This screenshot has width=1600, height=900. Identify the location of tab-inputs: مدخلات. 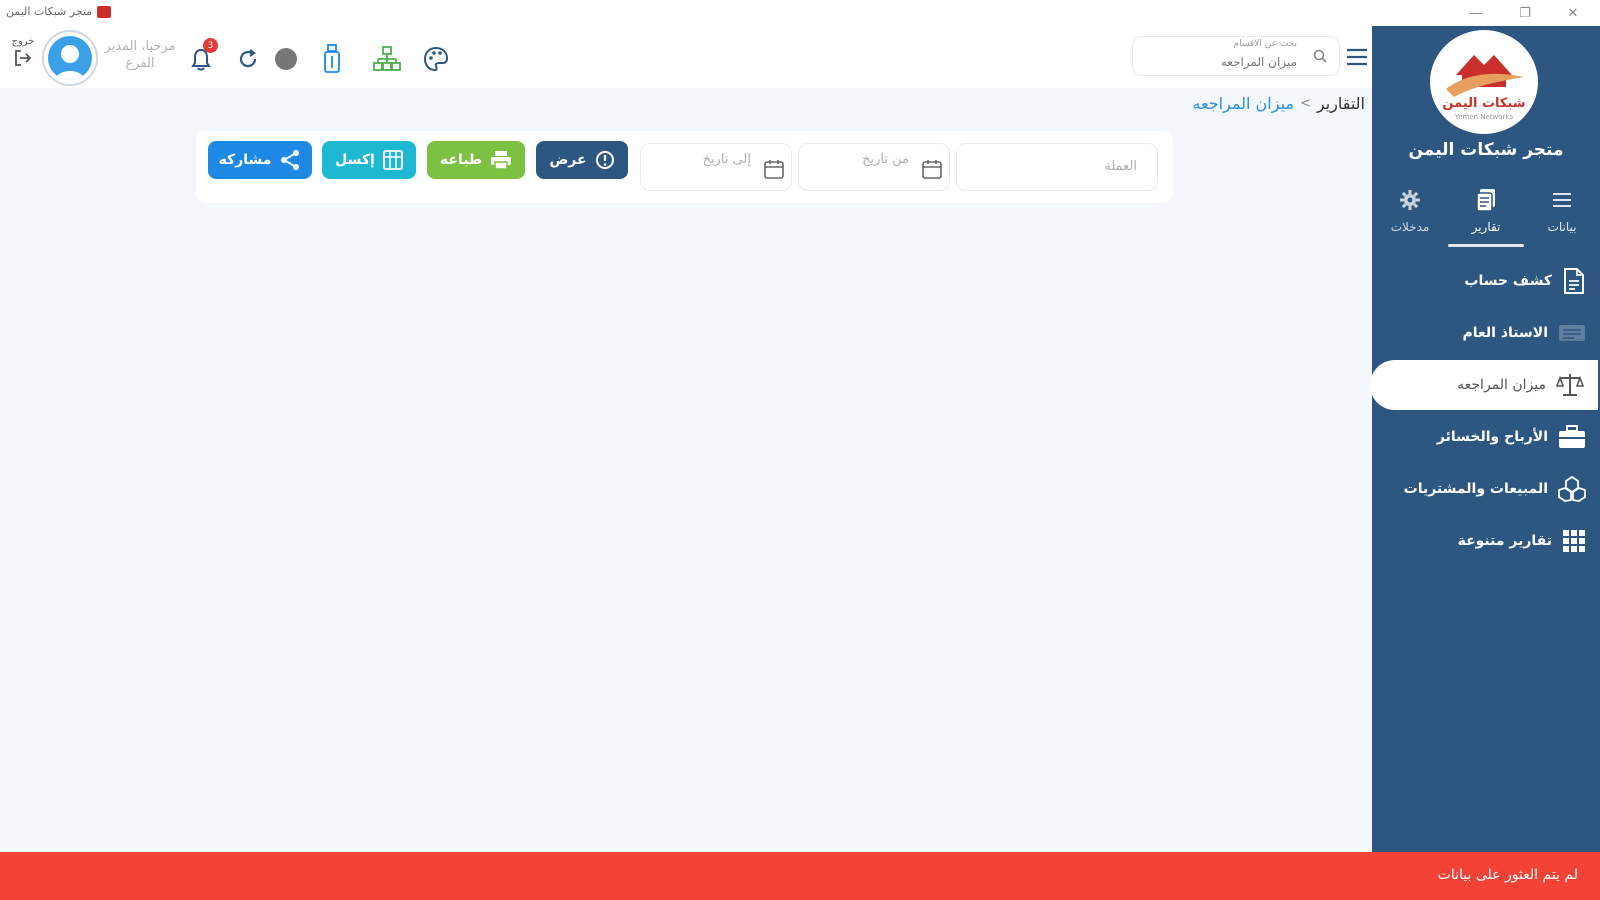
(1410, 213).